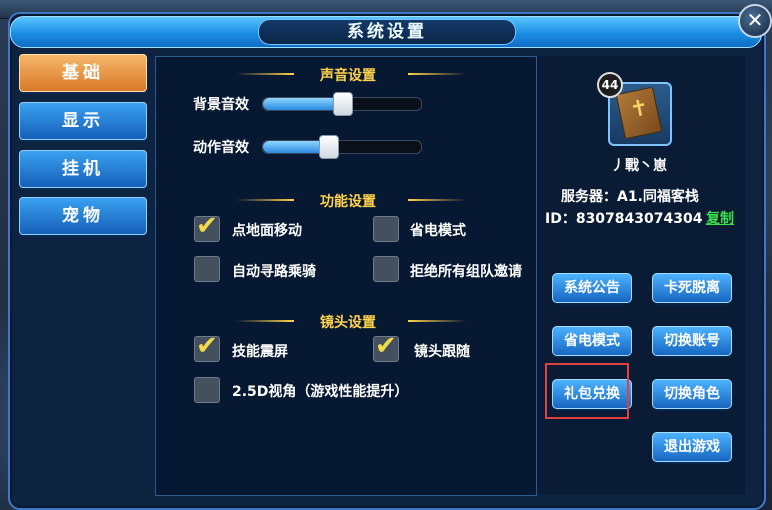 The width and height of the screenshot is (772, 510). I want to click on sound-settings-heading: 声音设置, so click(348, 76).